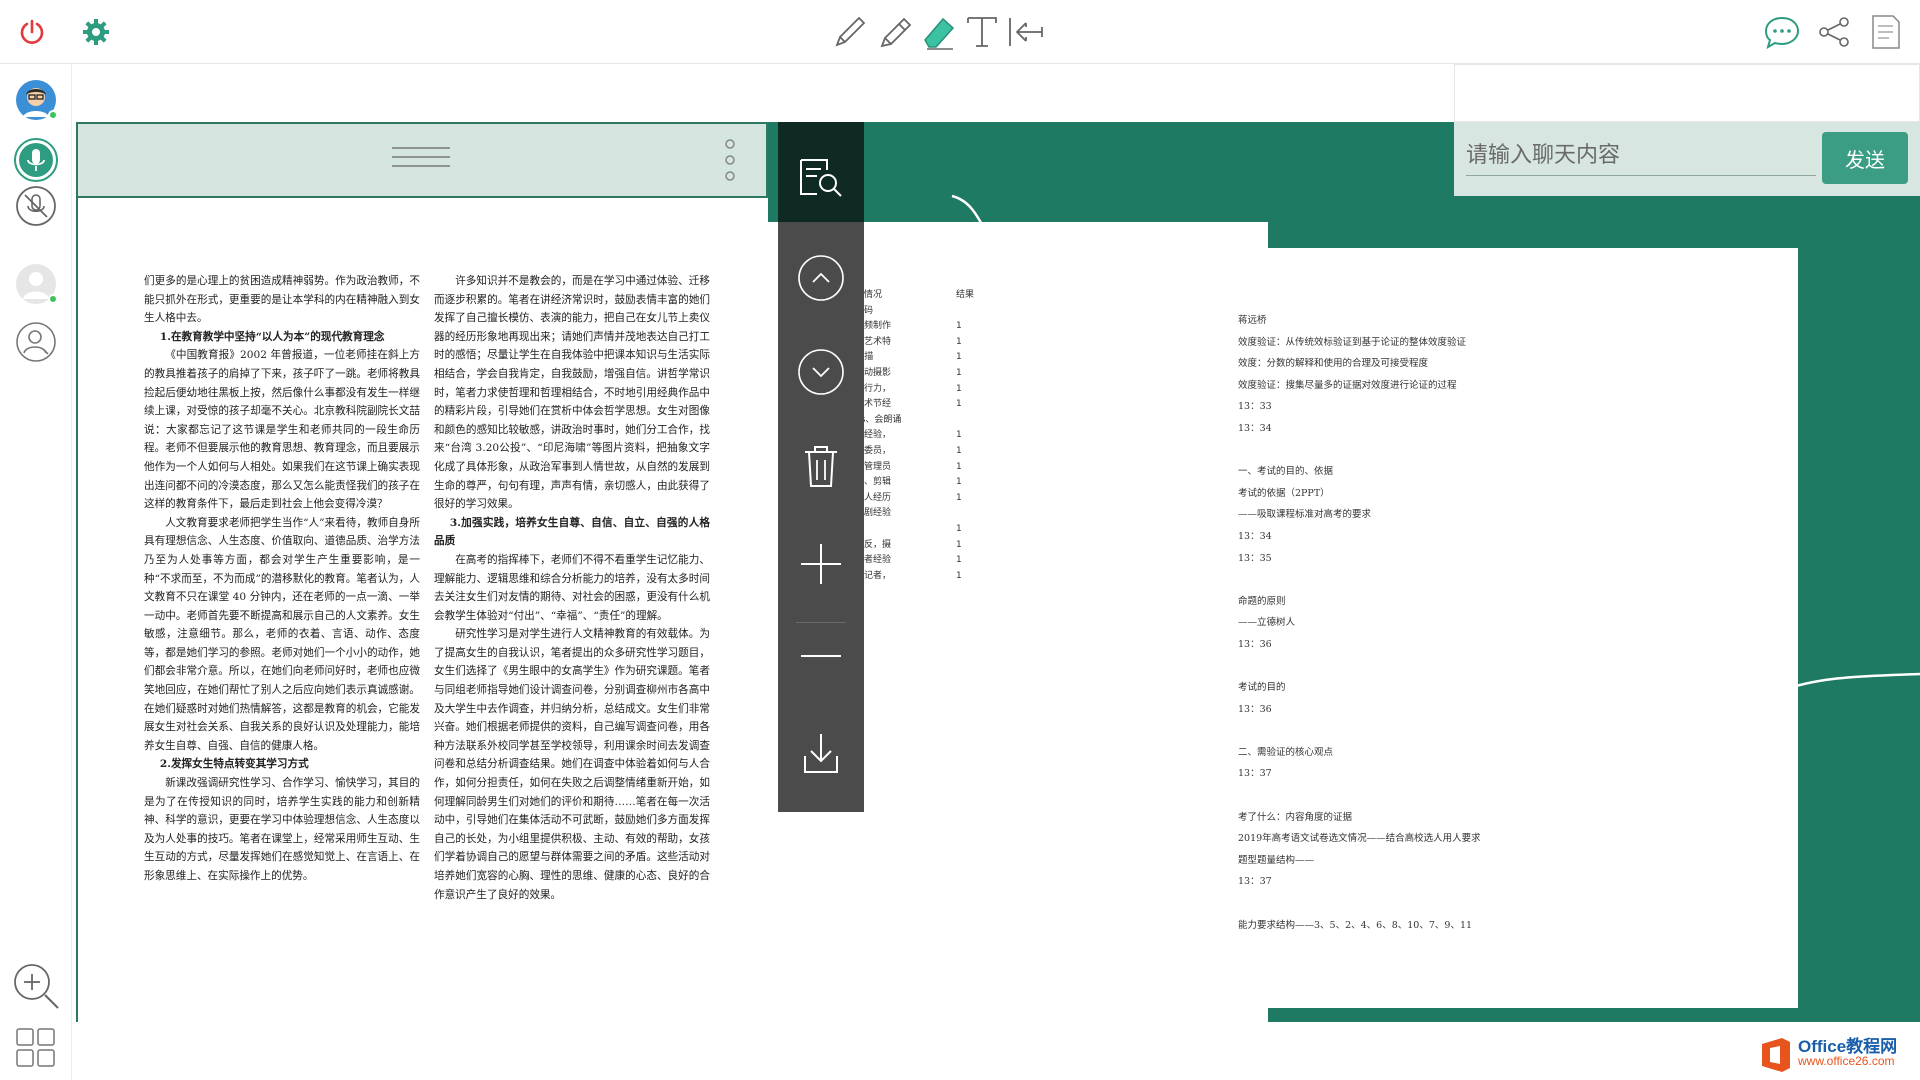 This screenshot has height=1080, width=1920. Describe the element at coordinates (1641, 156) in the screenshot. I see `chat-input` at that location.